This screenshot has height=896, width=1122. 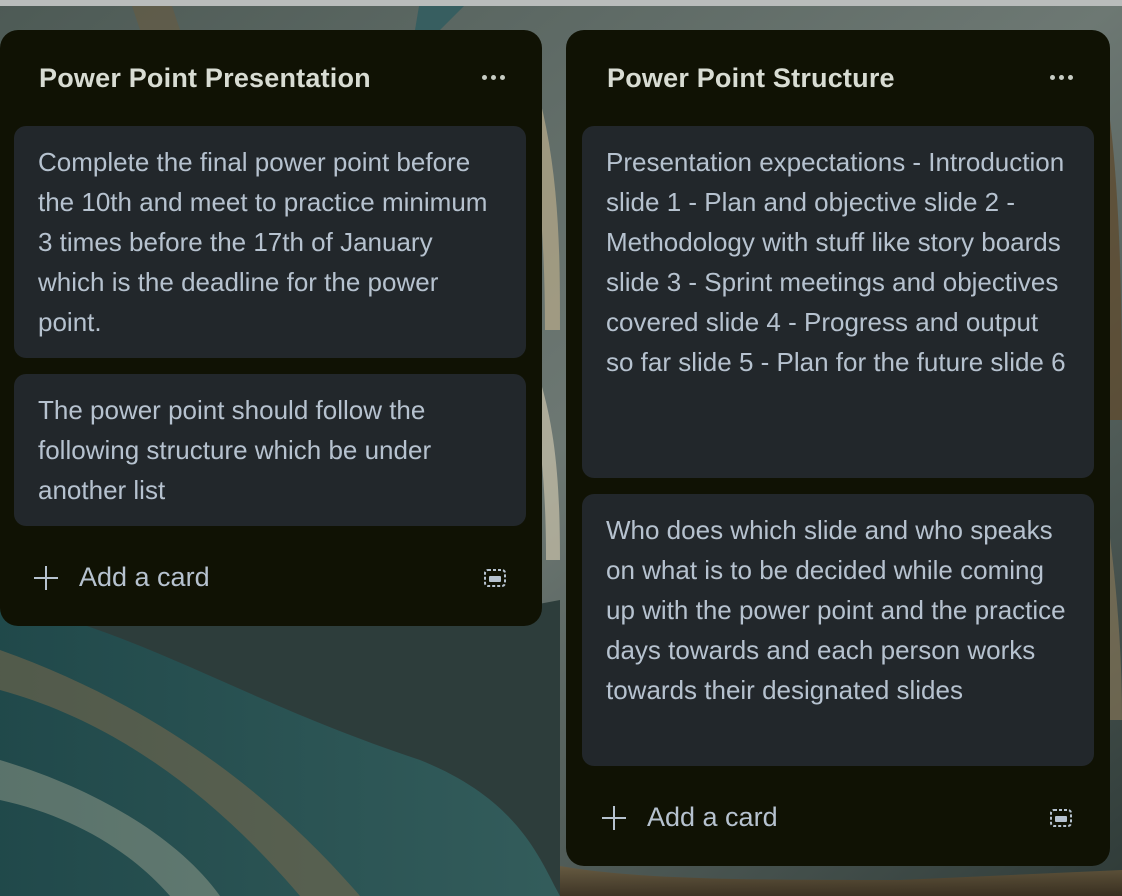 I want to click on list-header: Power Point Structure, so click(x=838, y=78).